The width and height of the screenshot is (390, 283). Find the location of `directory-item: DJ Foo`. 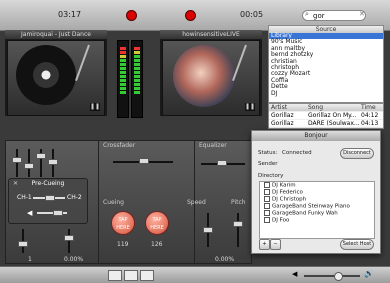

directory-item: DJ Foo is located at coordinates (317, 220).